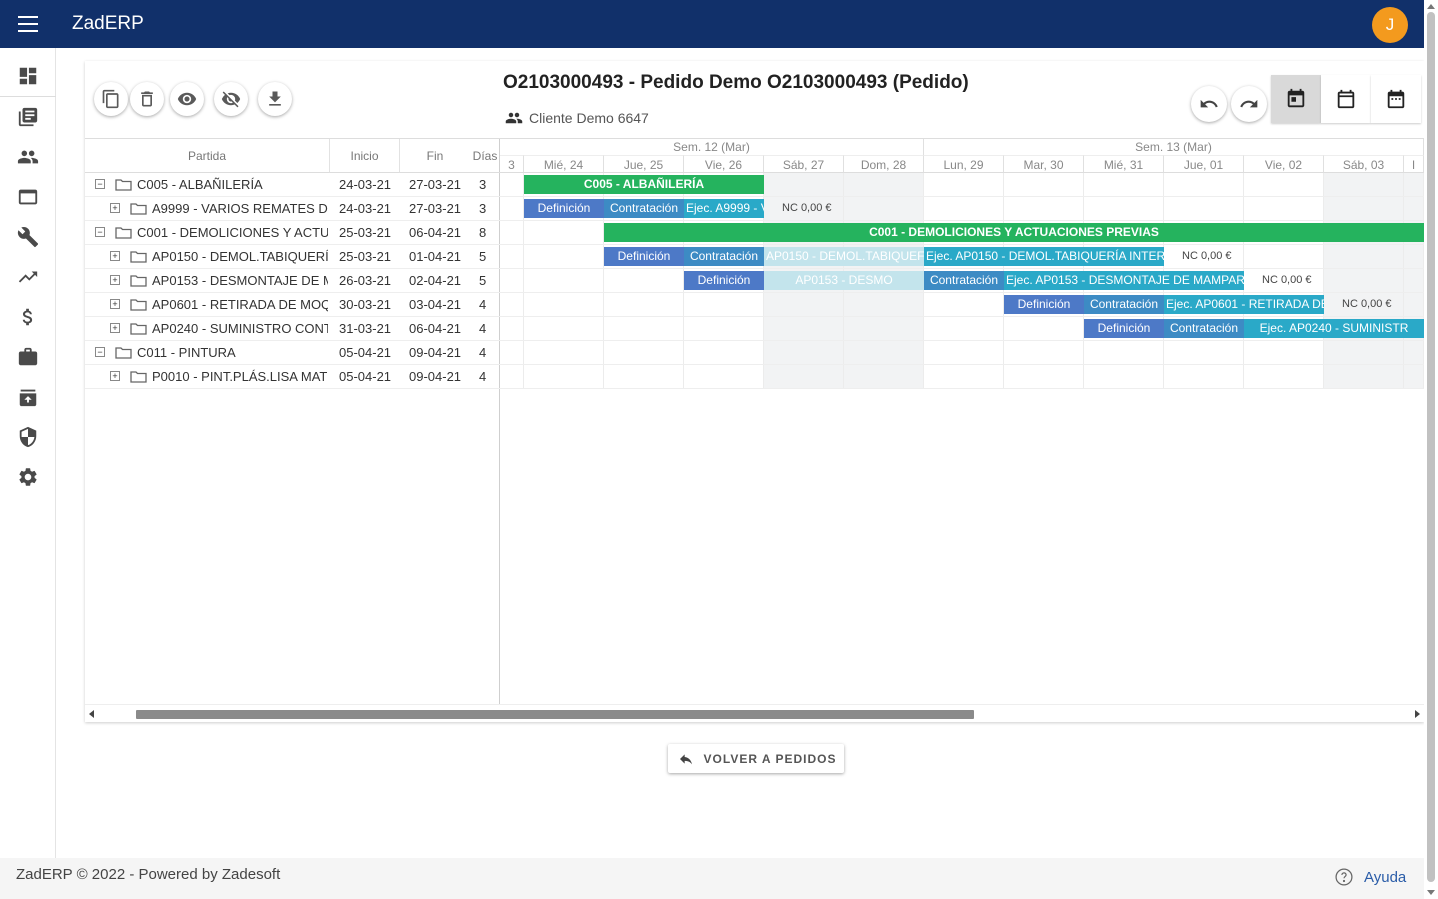  What do you see at coordinates (240, 280) in the screenshot?
I see `row-partida: AP0153 - DESMONTAJE DE M` at bounding box center [240, 280].